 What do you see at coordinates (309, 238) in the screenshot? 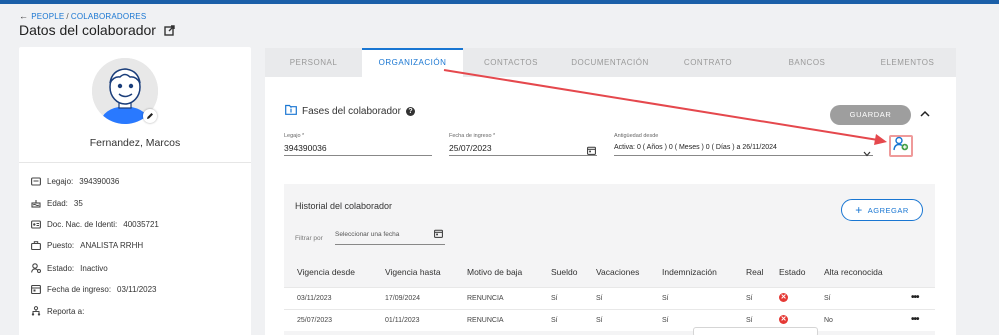
I see `filter-label: Filtrar por` at bounding box center [309, 238].